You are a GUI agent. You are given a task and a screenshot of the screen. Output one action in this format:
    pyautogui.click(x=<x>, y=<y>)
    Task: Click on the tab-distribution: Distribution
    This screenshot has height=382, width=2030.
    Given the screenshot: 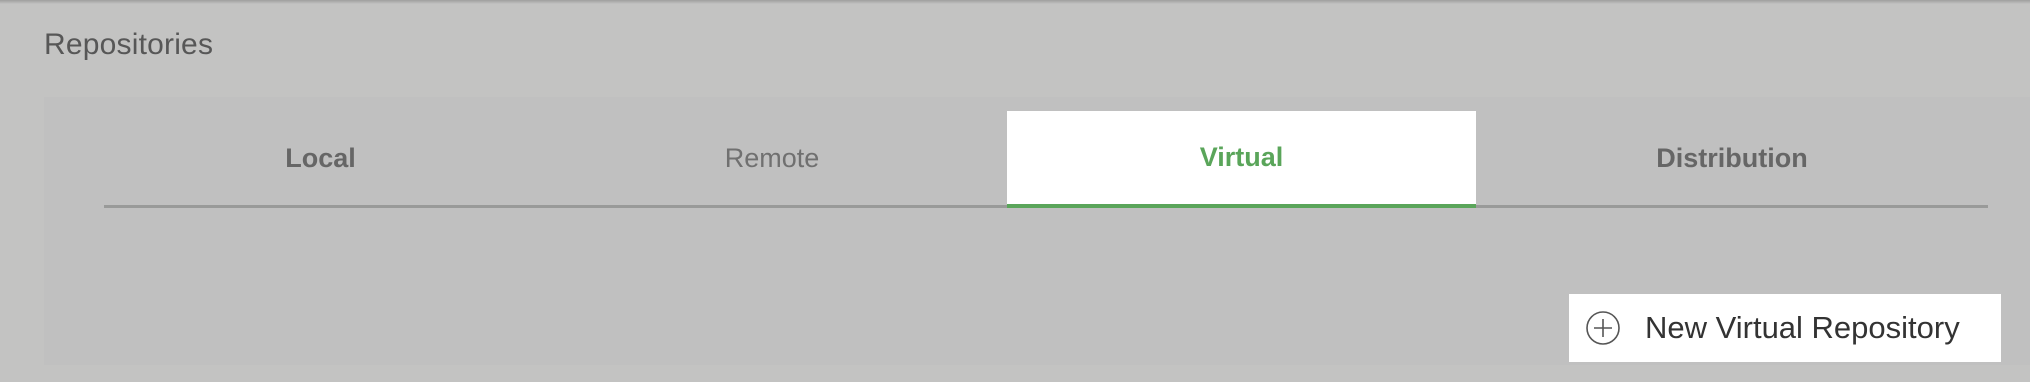 What is the action you would take?
    pyautogui.click(x=1732, y=158)
    